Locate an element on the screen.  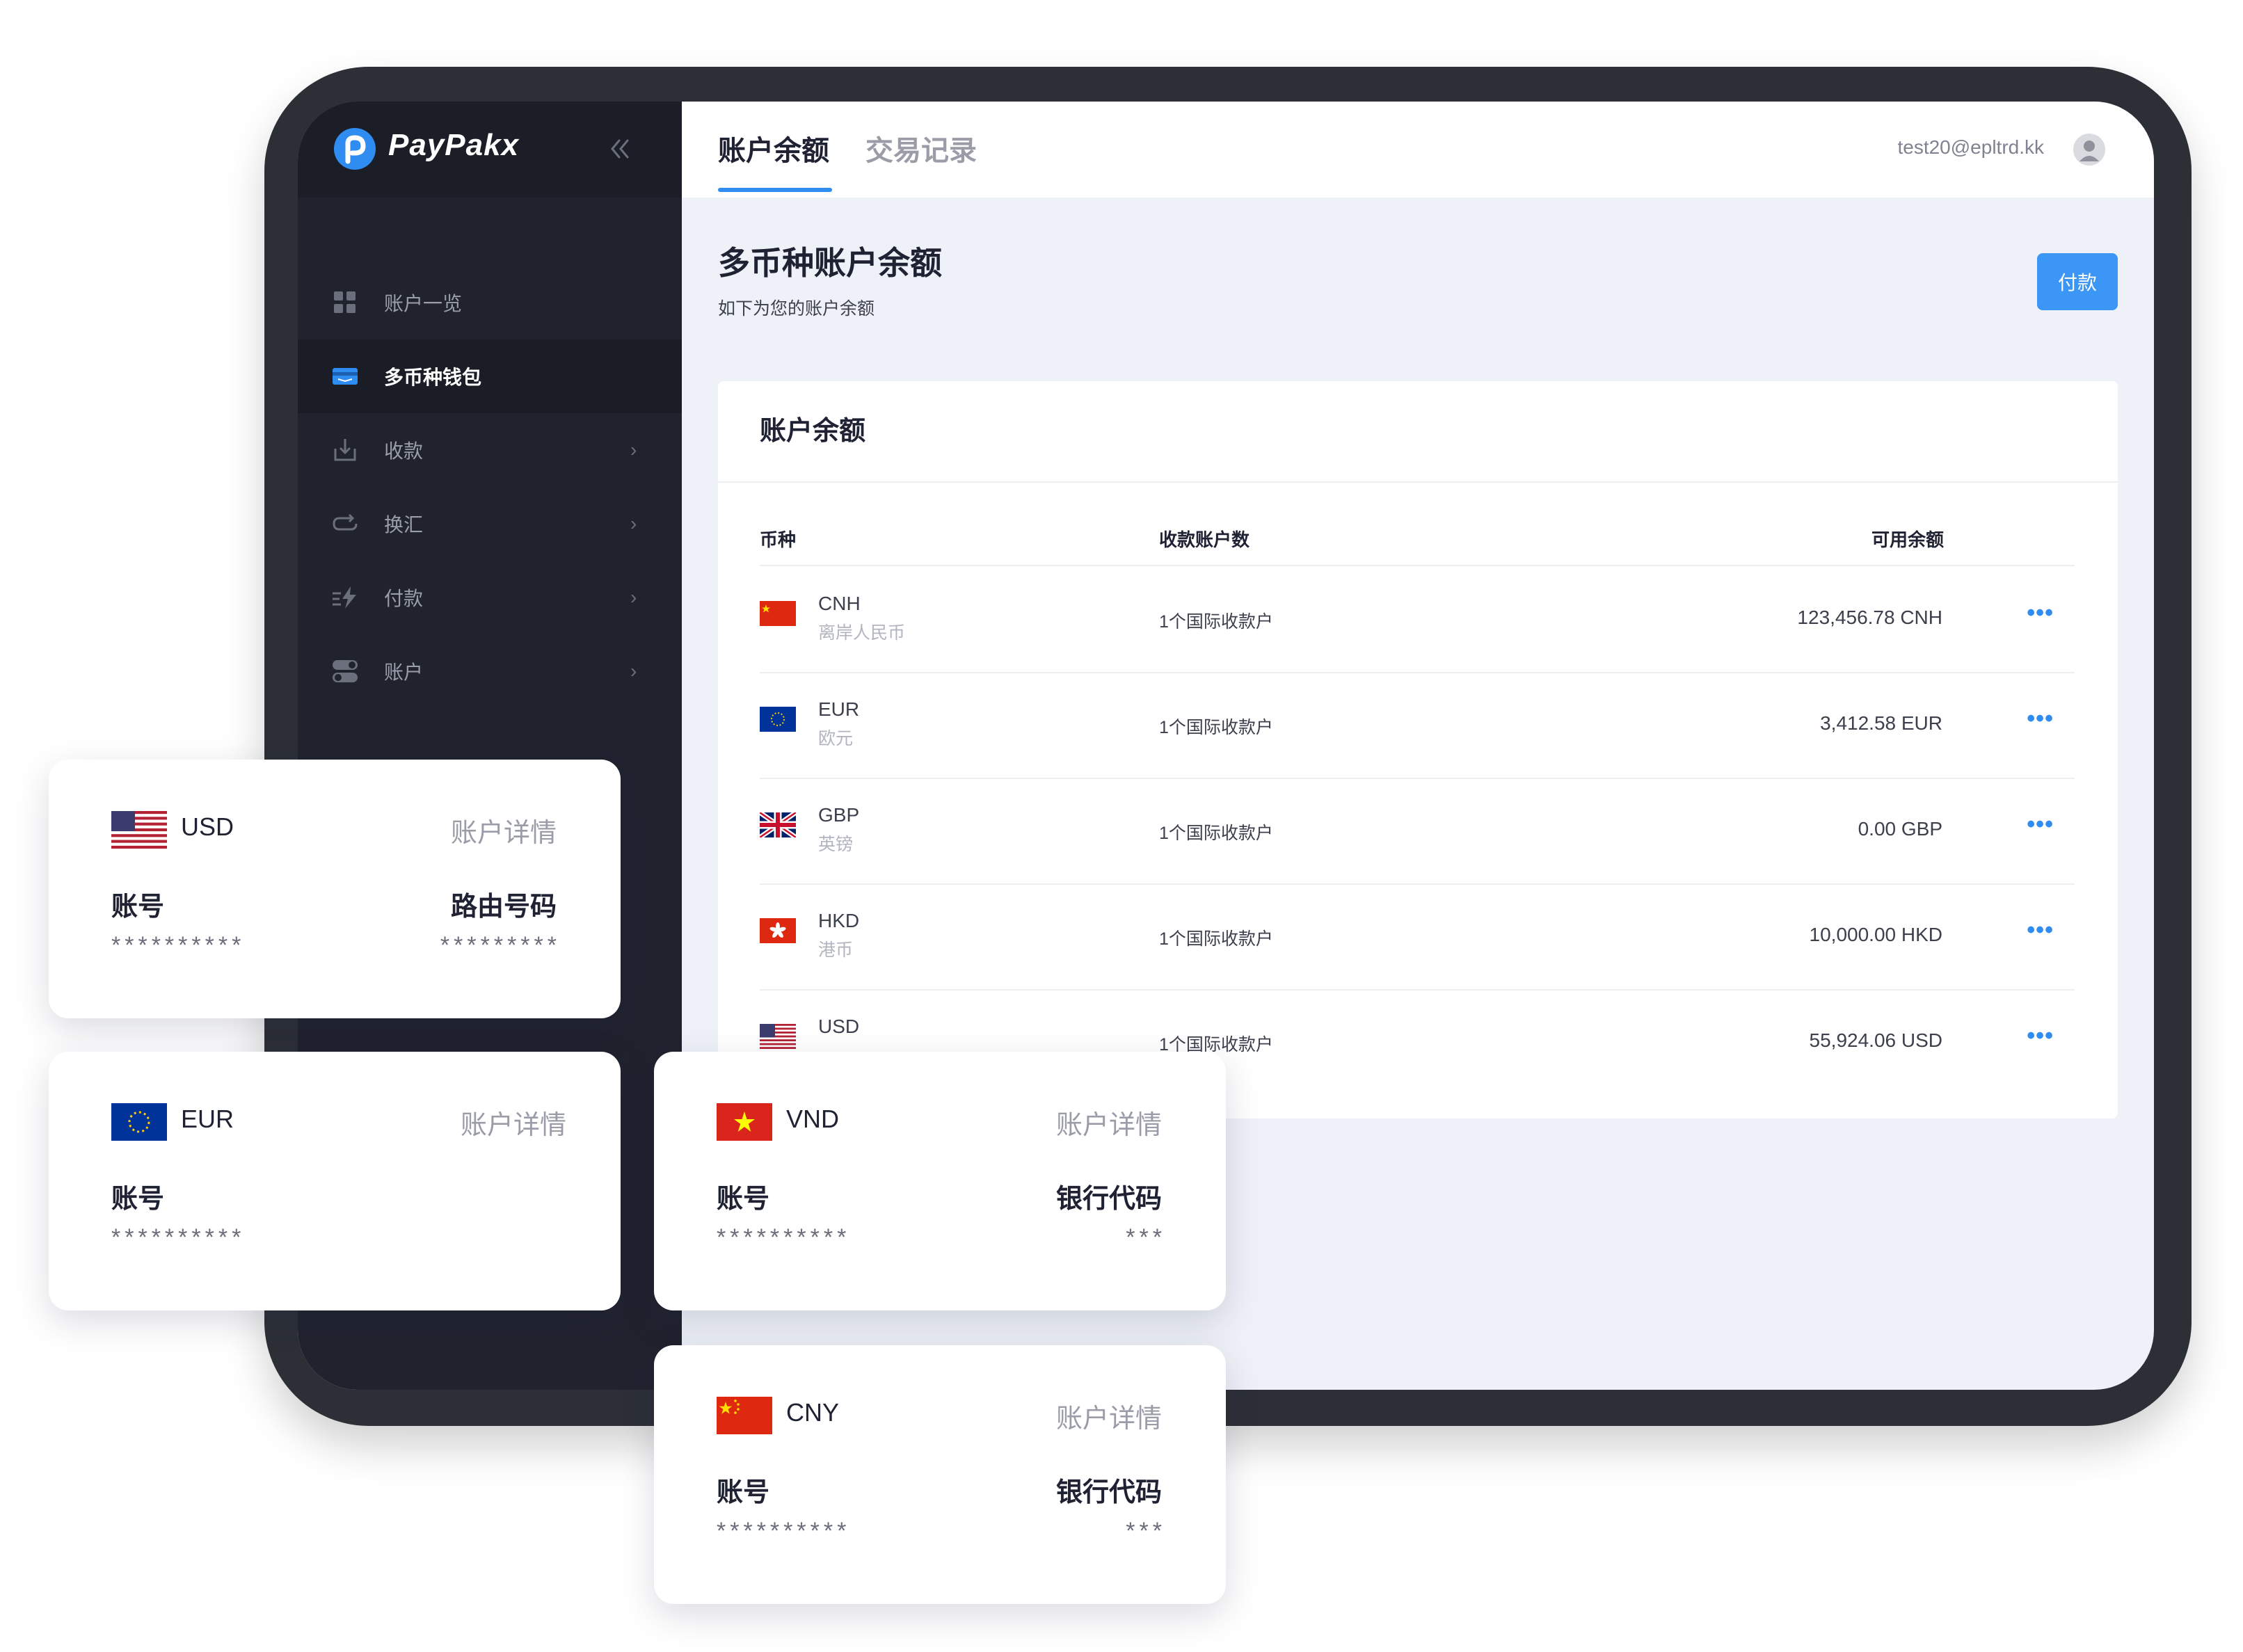
currency-name: 港币 is located at coordinates (836, 950).